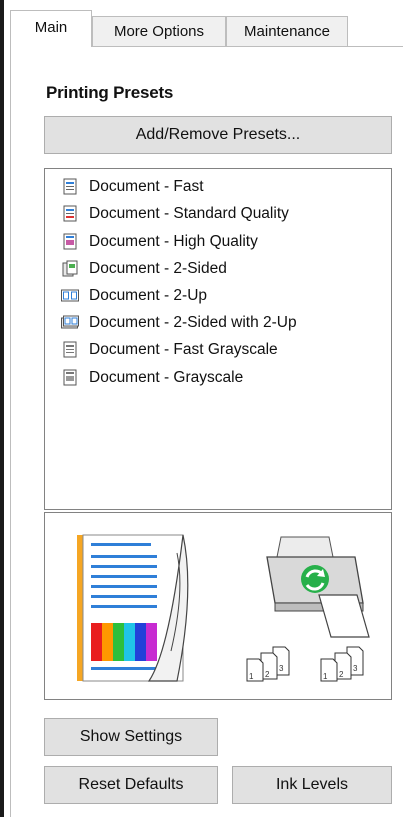 The height and width of the screenshot is (817, 403). What do you see at coordinates (2, 408) in the screenshot?
I see `window-left-border` at bounding box center [2, 408].